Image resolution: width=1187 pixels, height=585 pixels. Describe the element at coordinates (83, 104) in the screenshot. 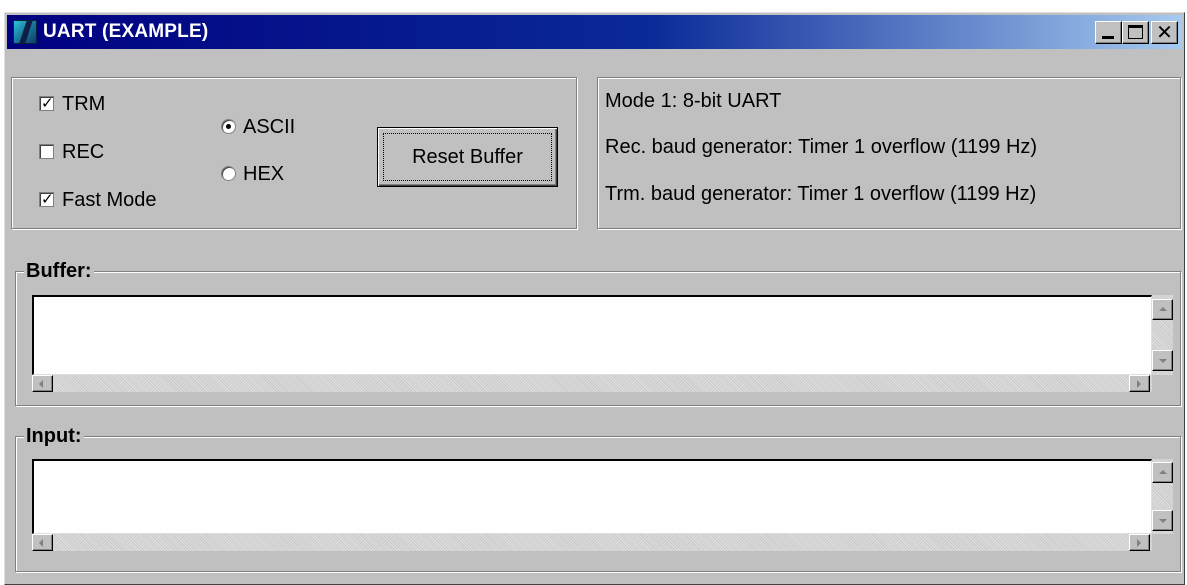

I see `trm-label: TRM` at that location.